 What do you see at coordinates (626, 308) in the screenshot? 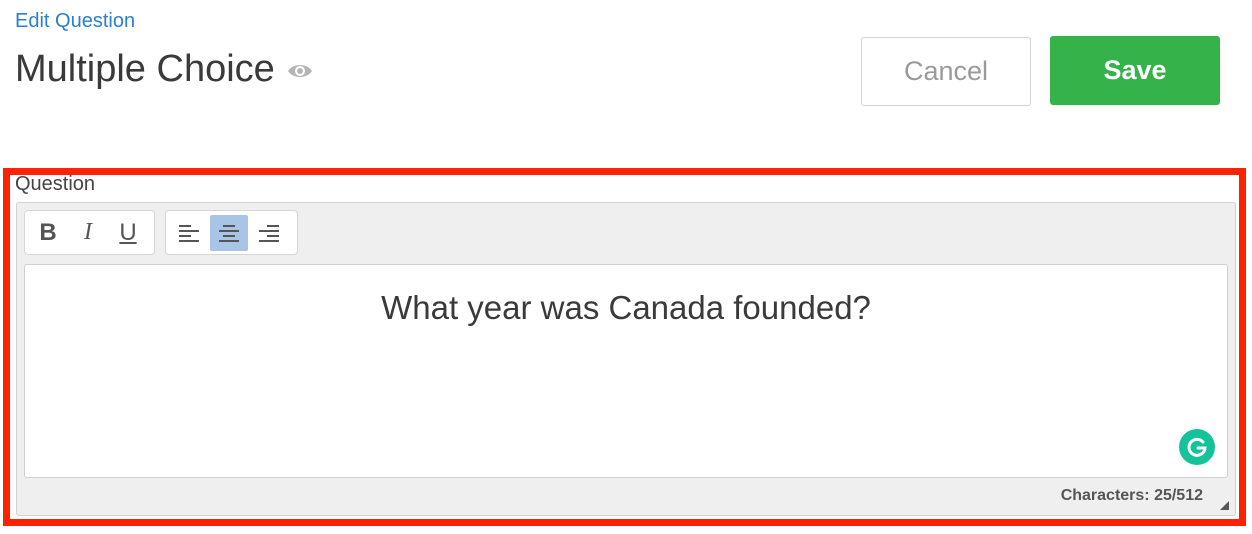
I see `question-text: What year was Canada founded?` at bounding box center [626, 308].